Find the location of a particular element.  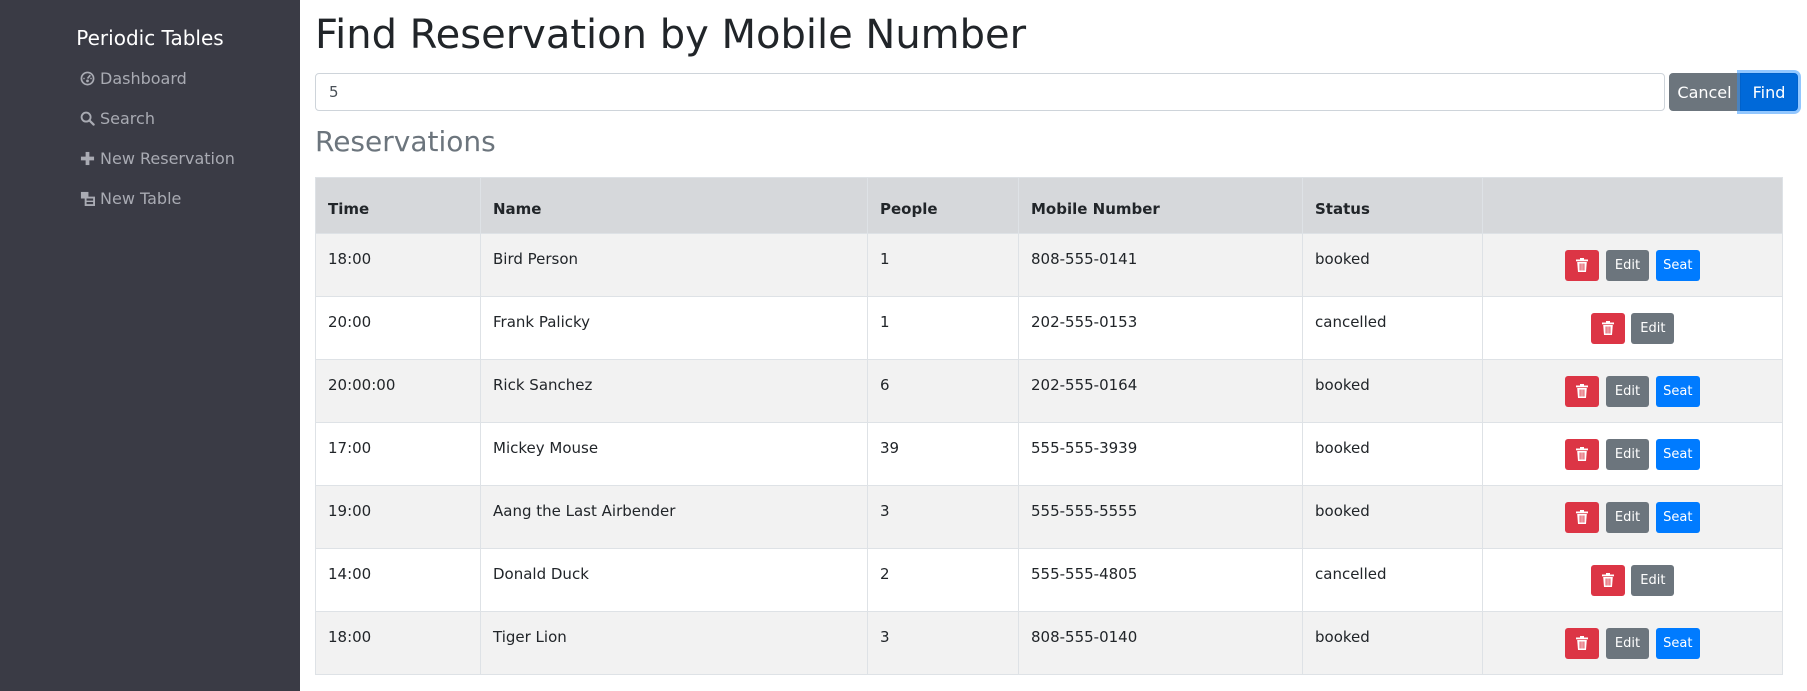

table-icon is located at coordinates (87, 198).